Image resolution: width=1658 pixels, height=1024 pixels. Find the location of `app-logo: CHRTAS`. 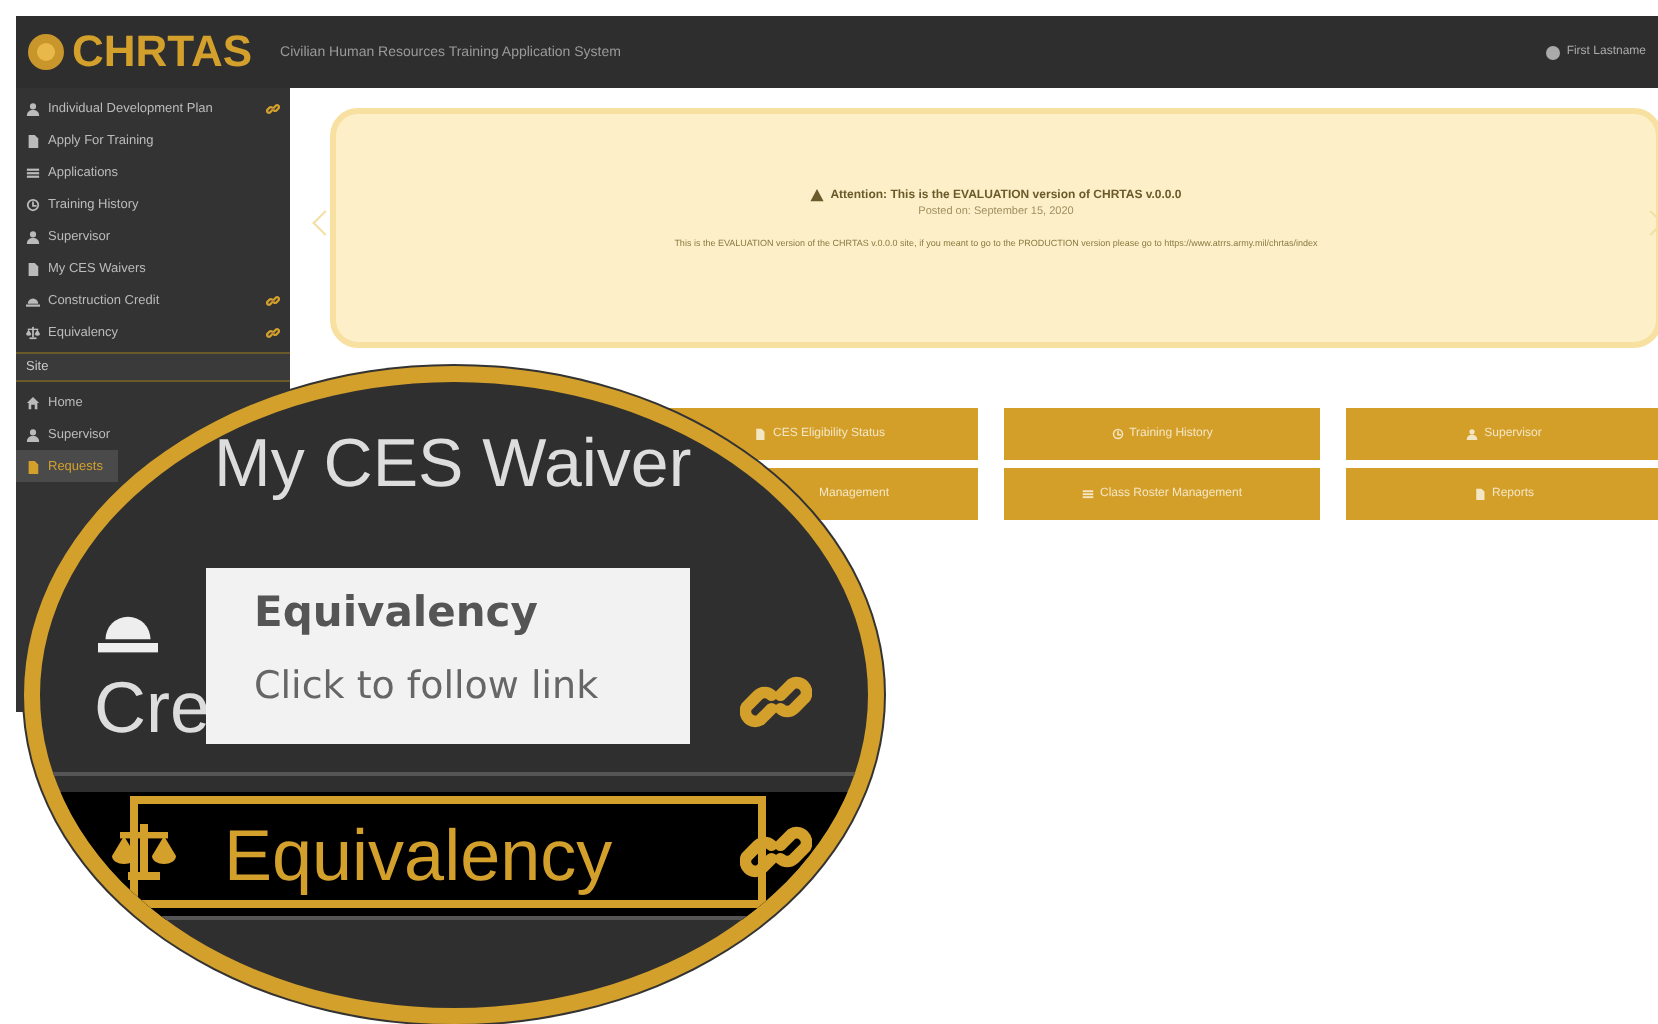

app-logo: CHRTAS is located at coordinates (162, 52).